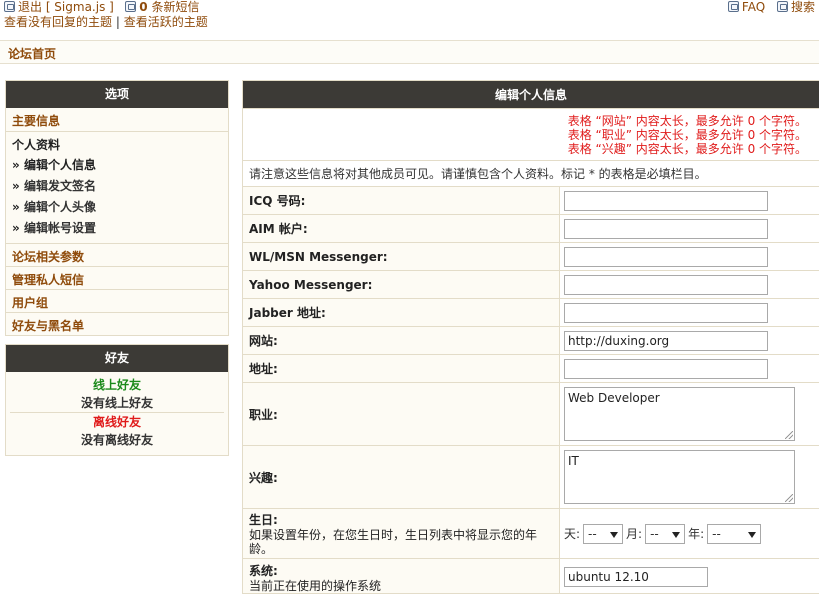 This screenshot has height=594, width=819. What do you see at coordinates (401, 576) in the screenshot?
I see `system-label-cell: 系统: 当前正在使用的操作系统` at bounding box center [401, 576].